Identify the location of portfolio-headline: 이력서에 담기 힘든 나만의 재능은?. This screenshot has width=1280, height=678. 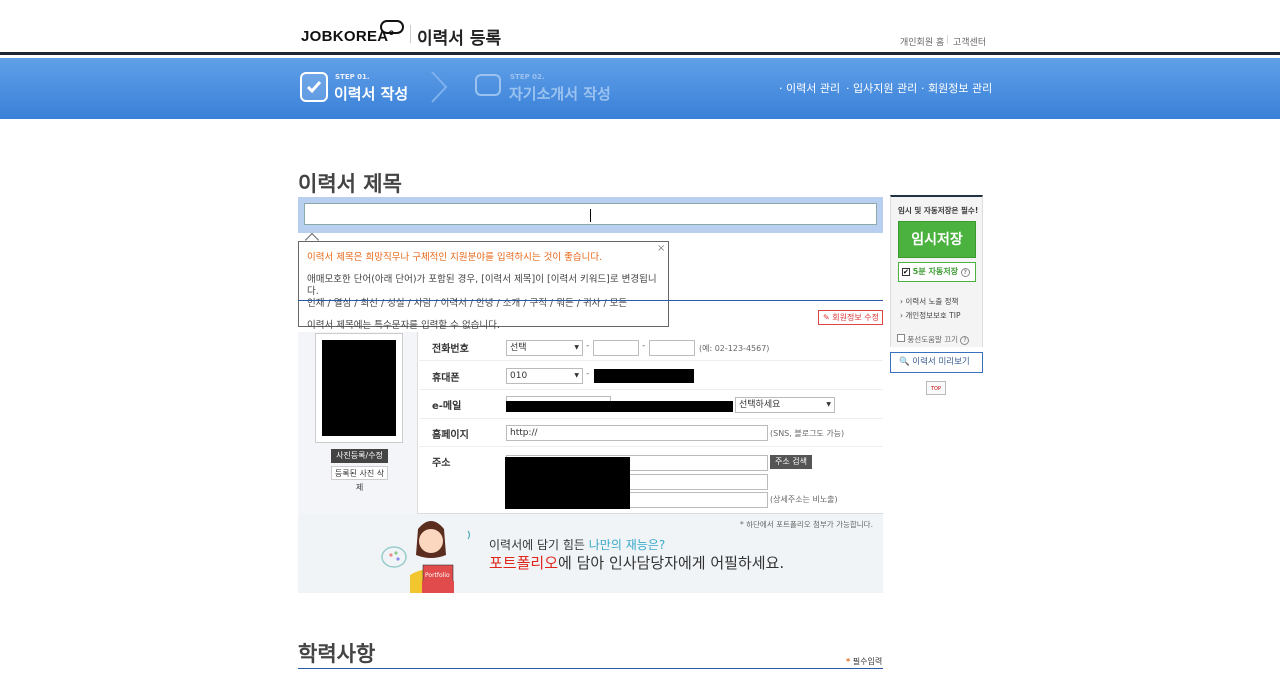
(577, 545).